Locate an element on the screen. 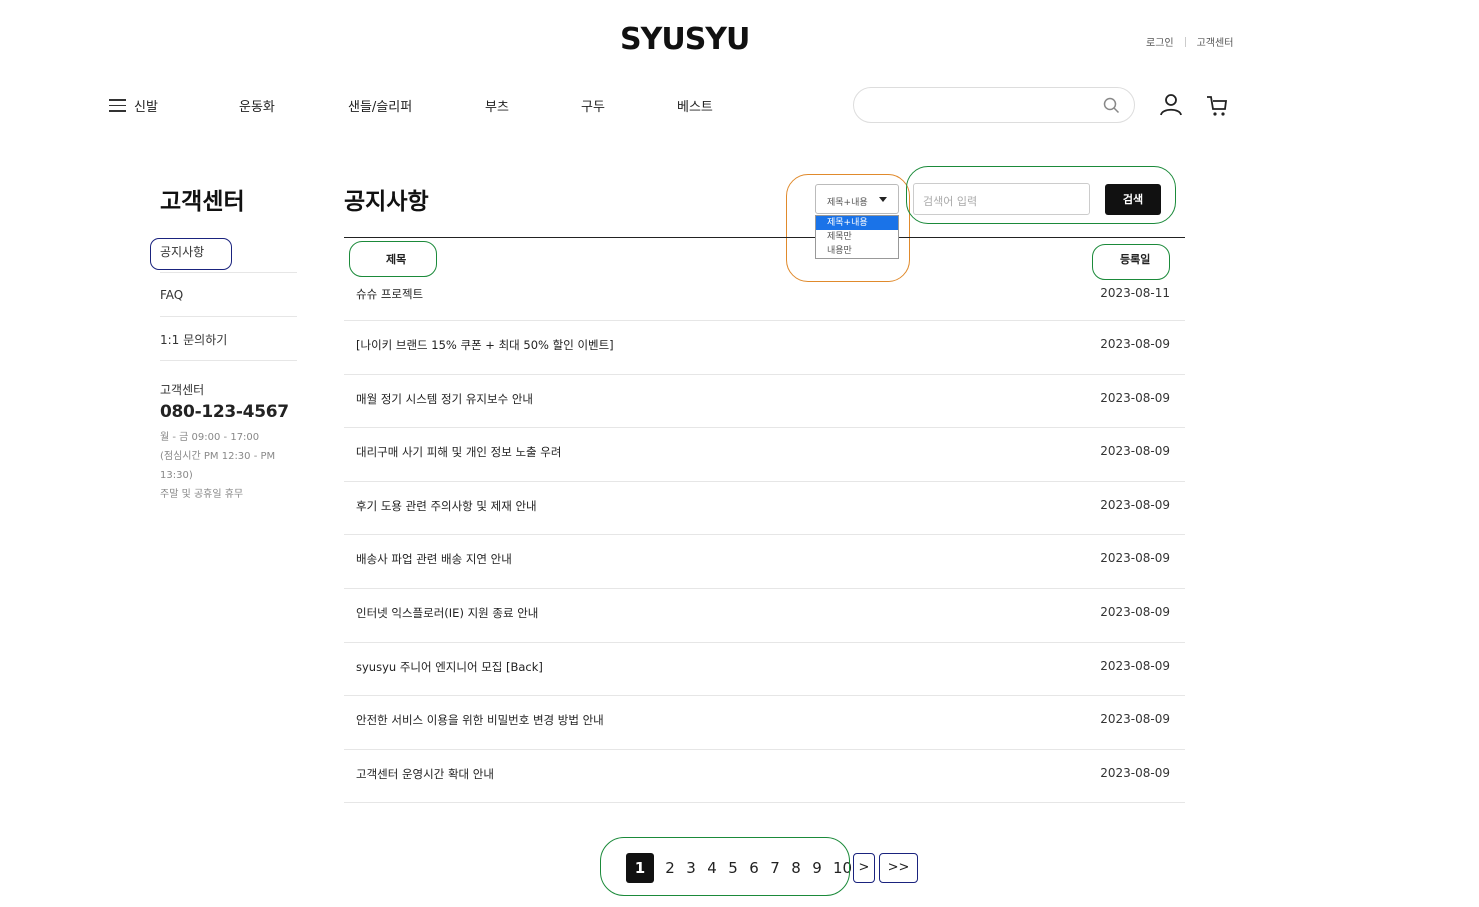 The image size is (1479, 907). option-content-only: 내용만 is located at coordinates (857, 251).